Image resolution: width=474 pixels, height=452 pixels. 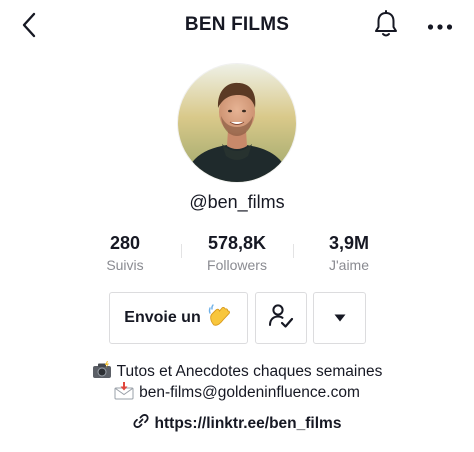 What do you see at coordinates (237, 24) in the screenshot?
I see `page-title: BEN FILMS` at bounding box center [237, 24].